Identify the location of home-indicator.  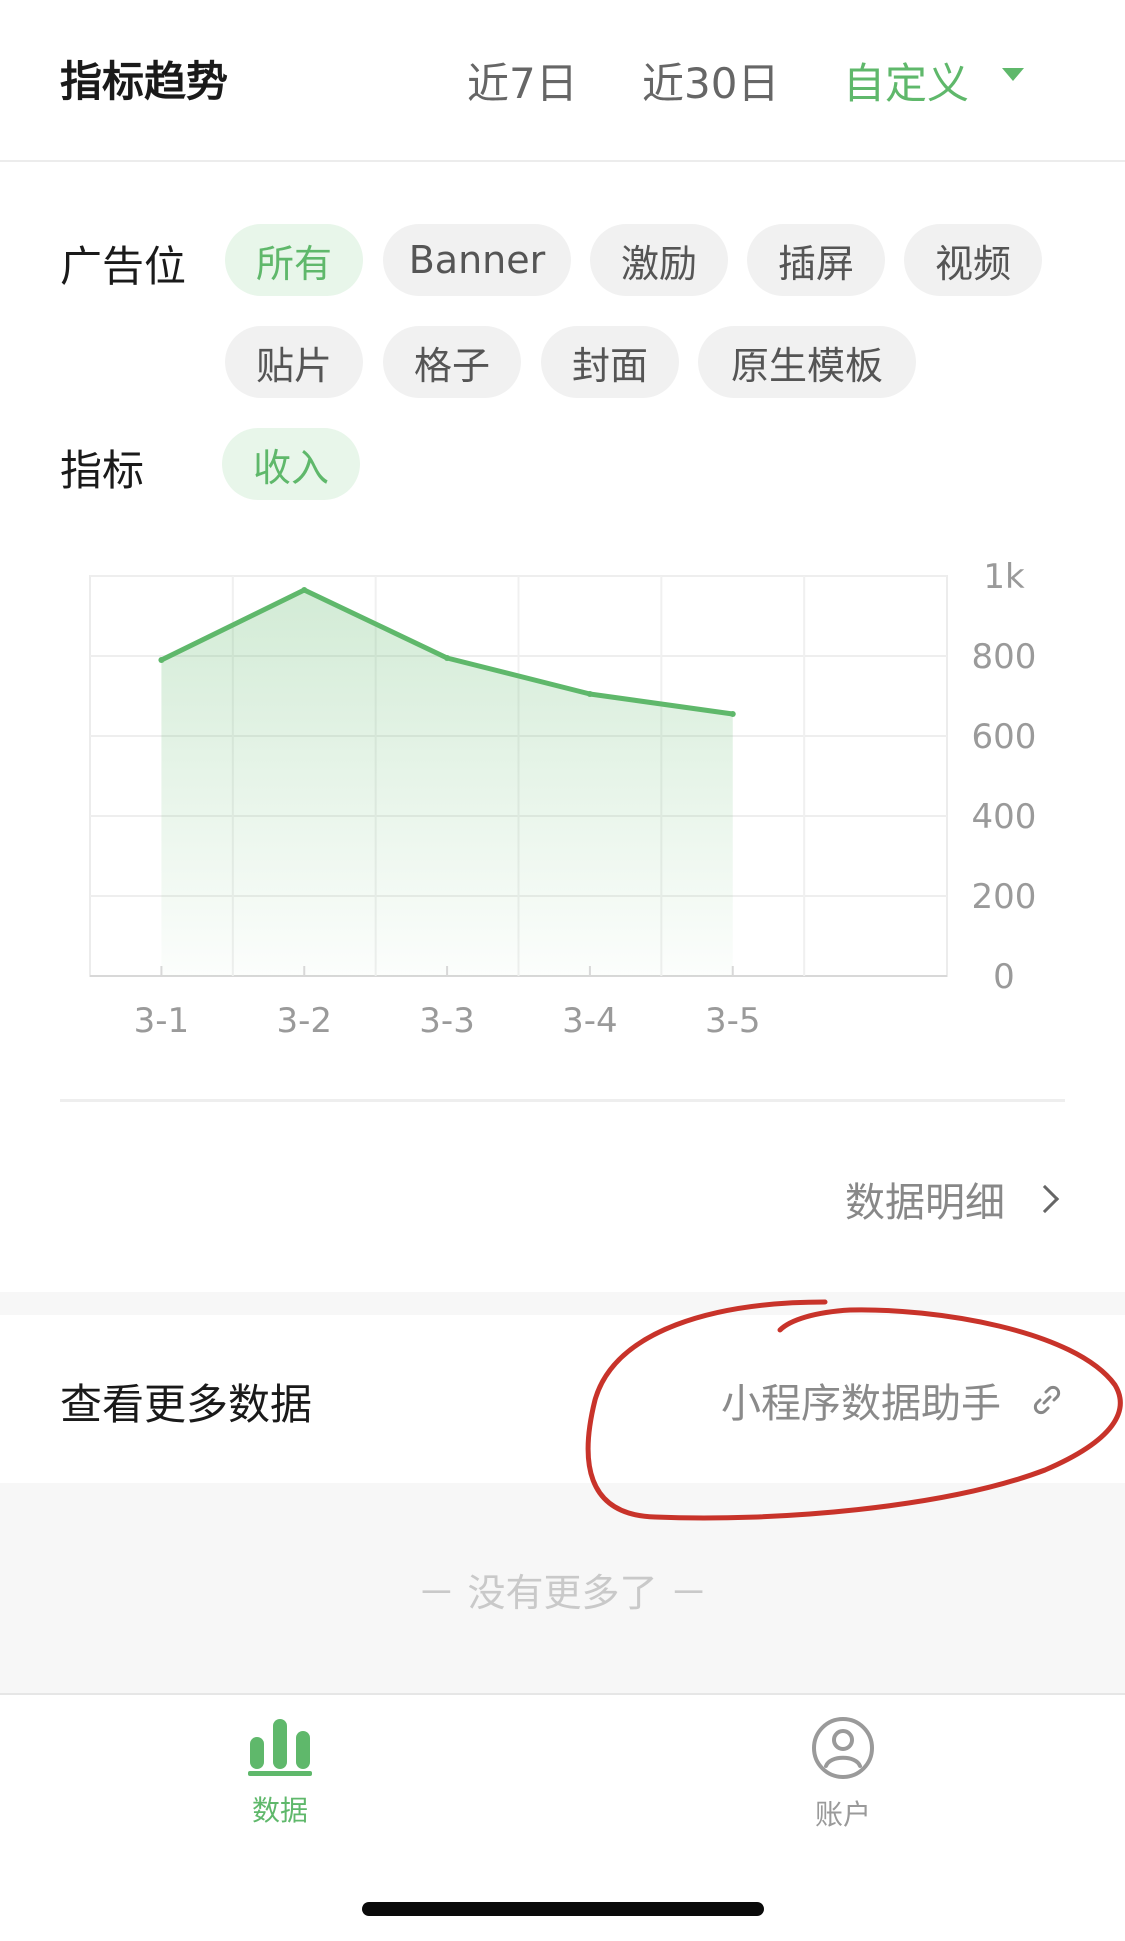
(563, 1909).